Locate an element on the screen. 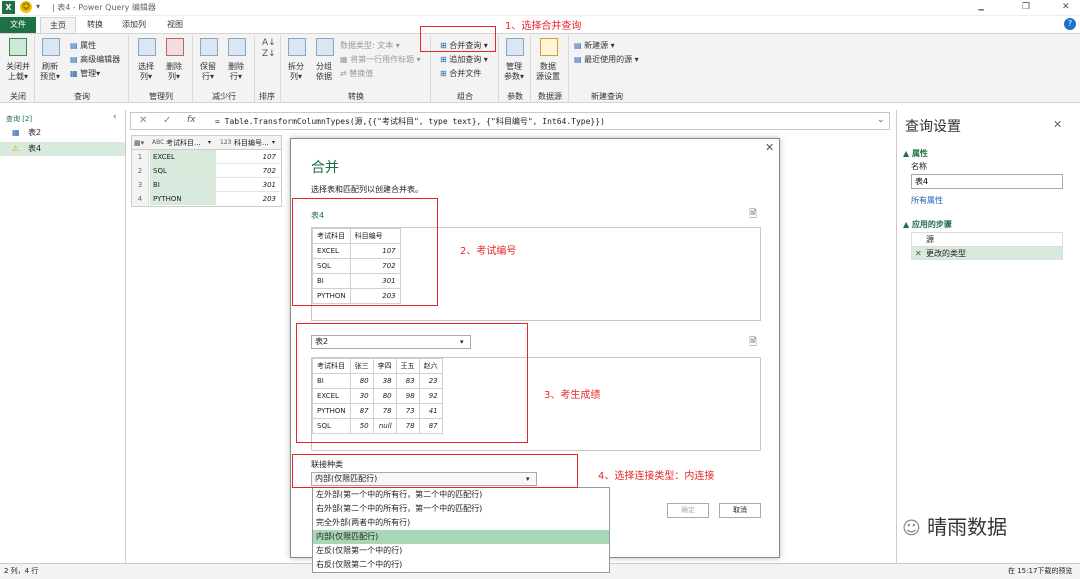 This screenshot has width=1080, height=579. sort-ascending-icon: A↓ Z↓ is located at coordinates (269, 49).